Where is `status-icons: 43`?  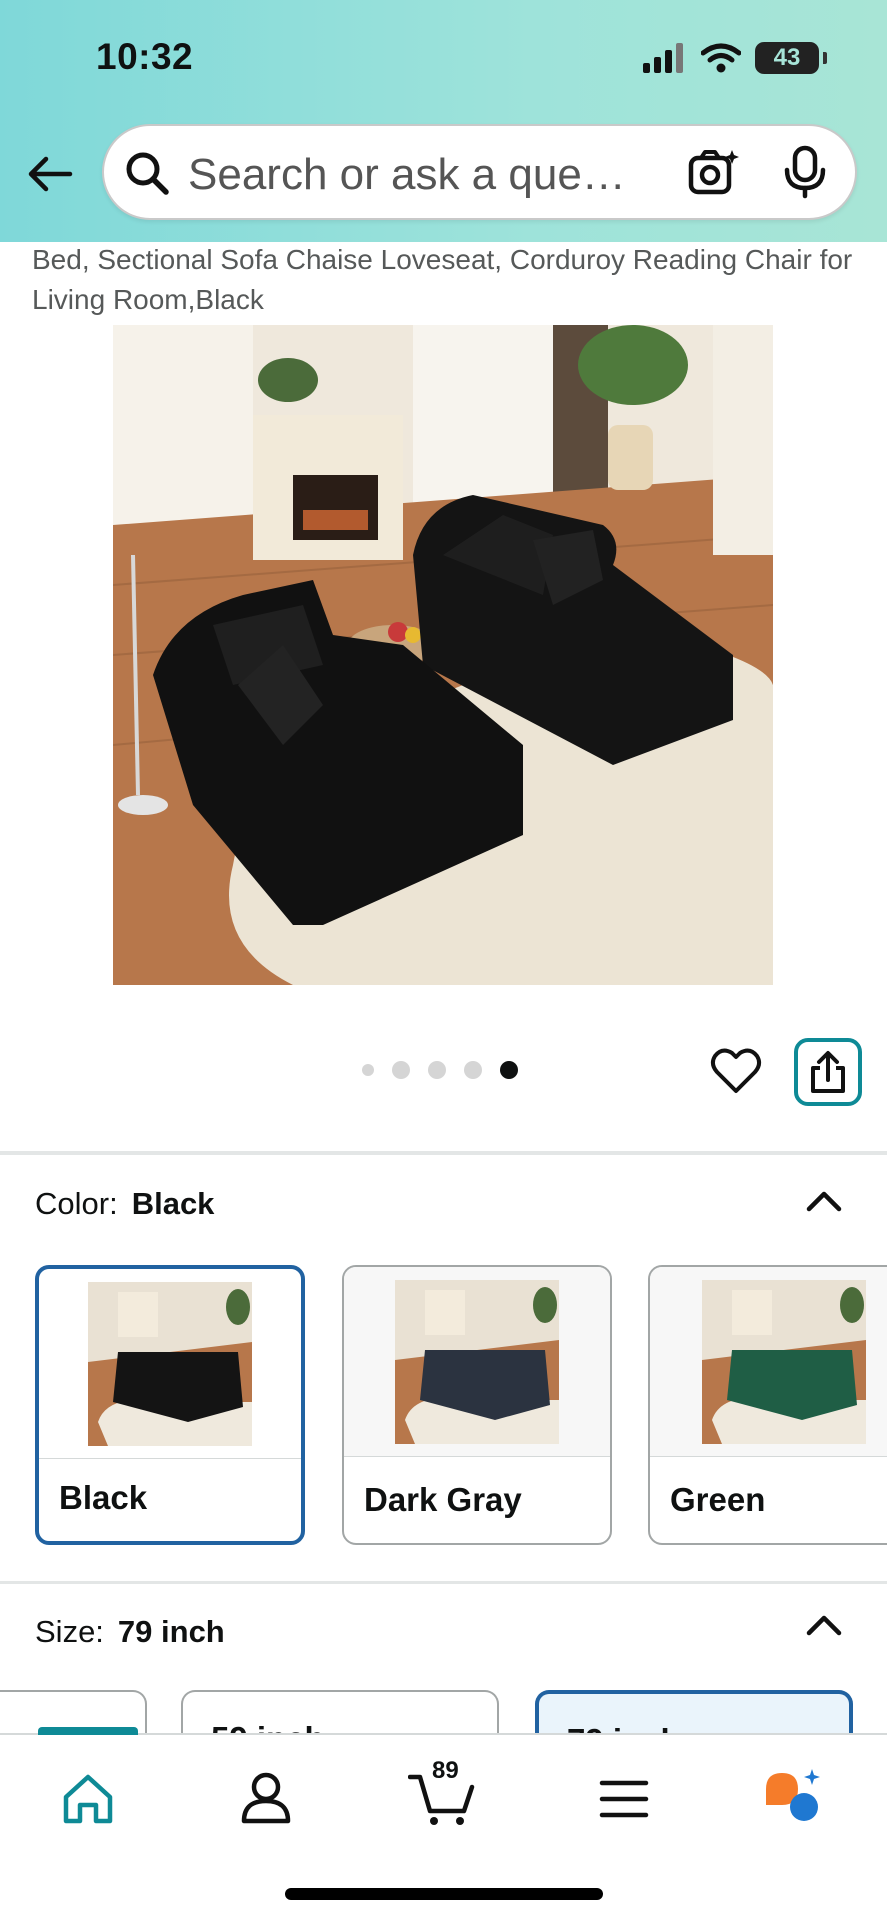
status-icons: 43 is located at coordinates (735, 58).